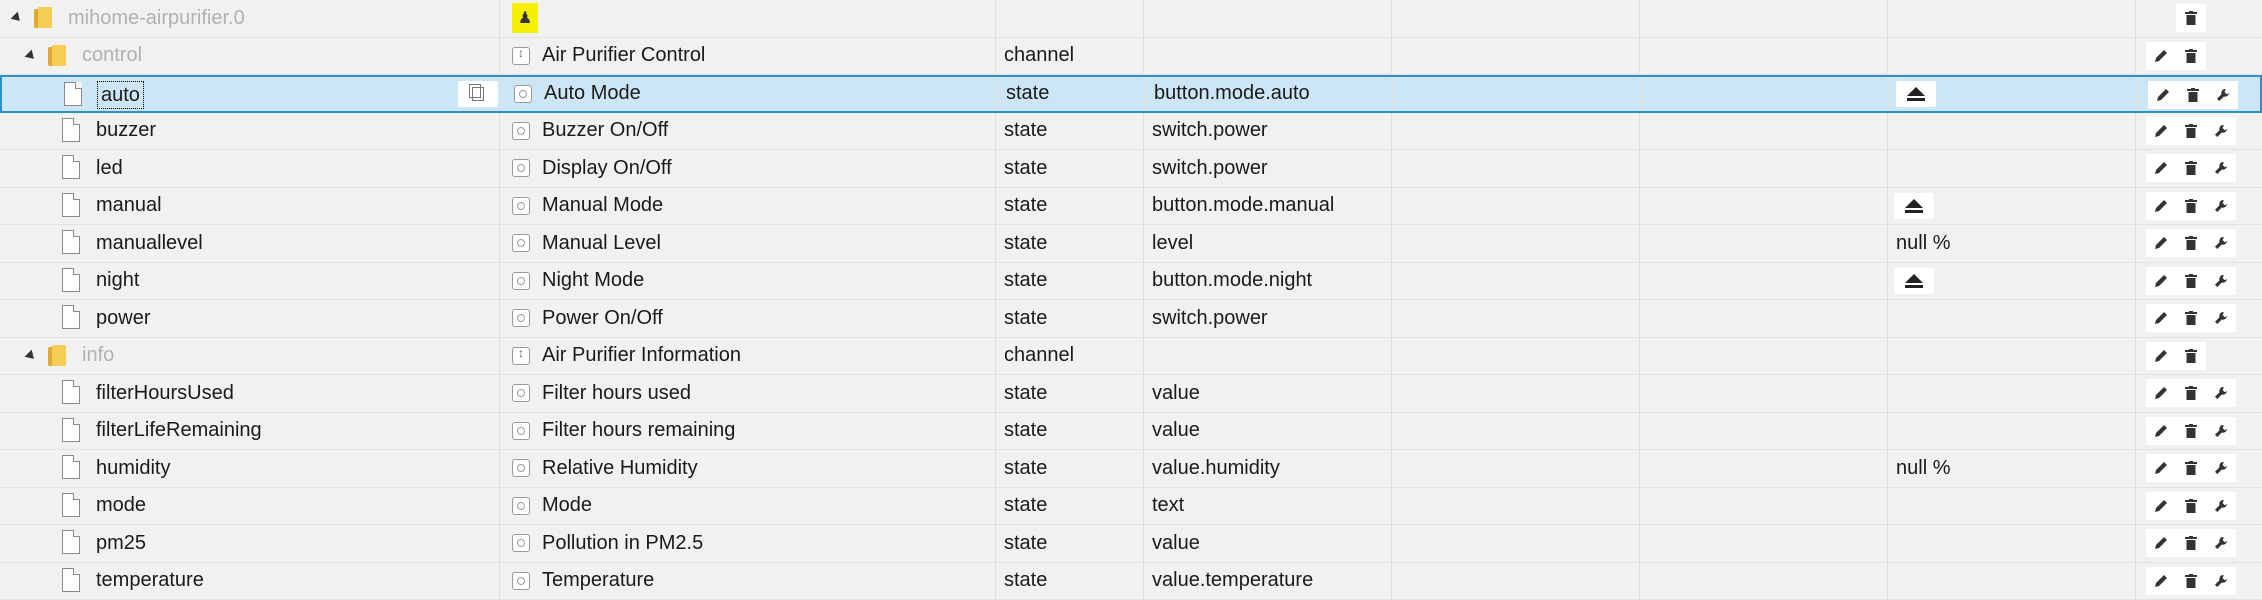 Image resolution: width=2262 pixels, height=600 pixels. I want to click on tree-row-state: mode Mode state text, so click(1131, 507).